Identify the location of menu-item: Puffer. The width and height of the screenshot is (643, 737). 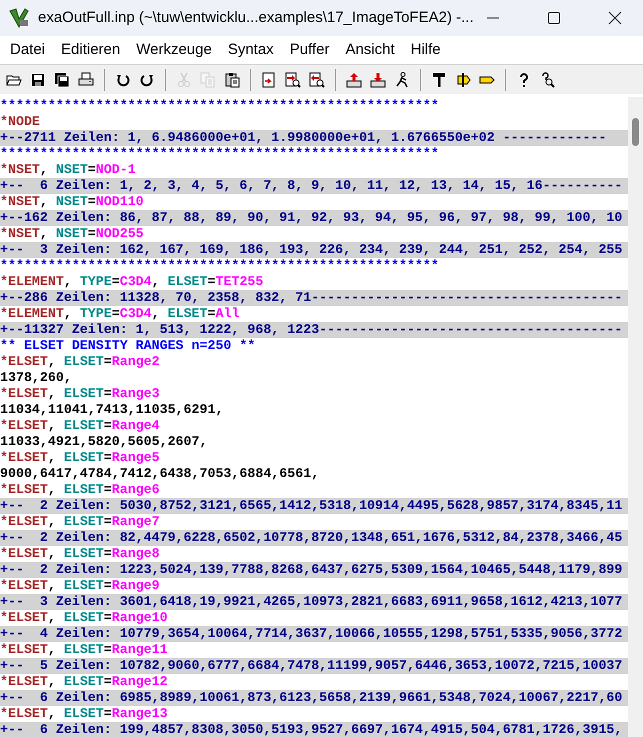
(310, 50).